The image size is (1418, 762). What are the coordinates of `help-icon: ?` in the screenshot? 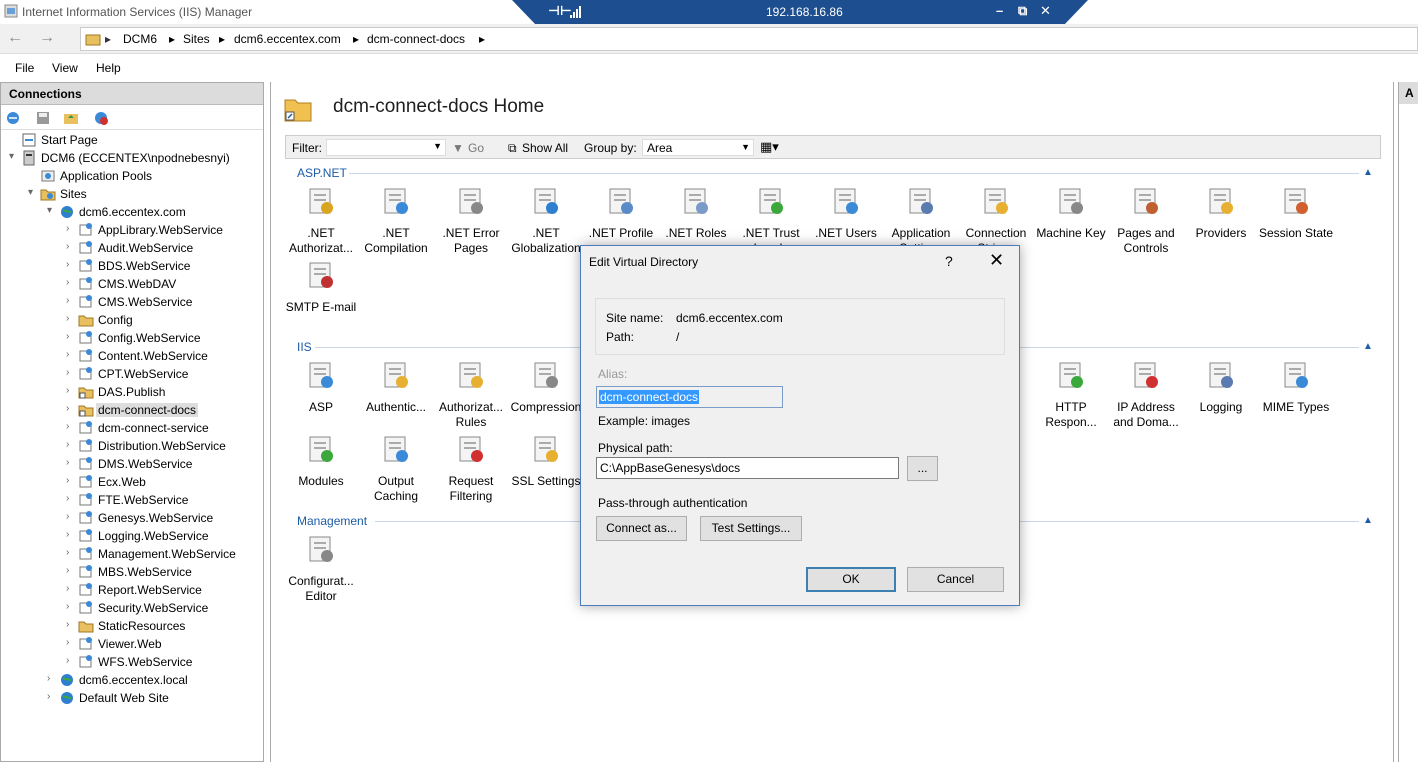 It's located at (949, 261).